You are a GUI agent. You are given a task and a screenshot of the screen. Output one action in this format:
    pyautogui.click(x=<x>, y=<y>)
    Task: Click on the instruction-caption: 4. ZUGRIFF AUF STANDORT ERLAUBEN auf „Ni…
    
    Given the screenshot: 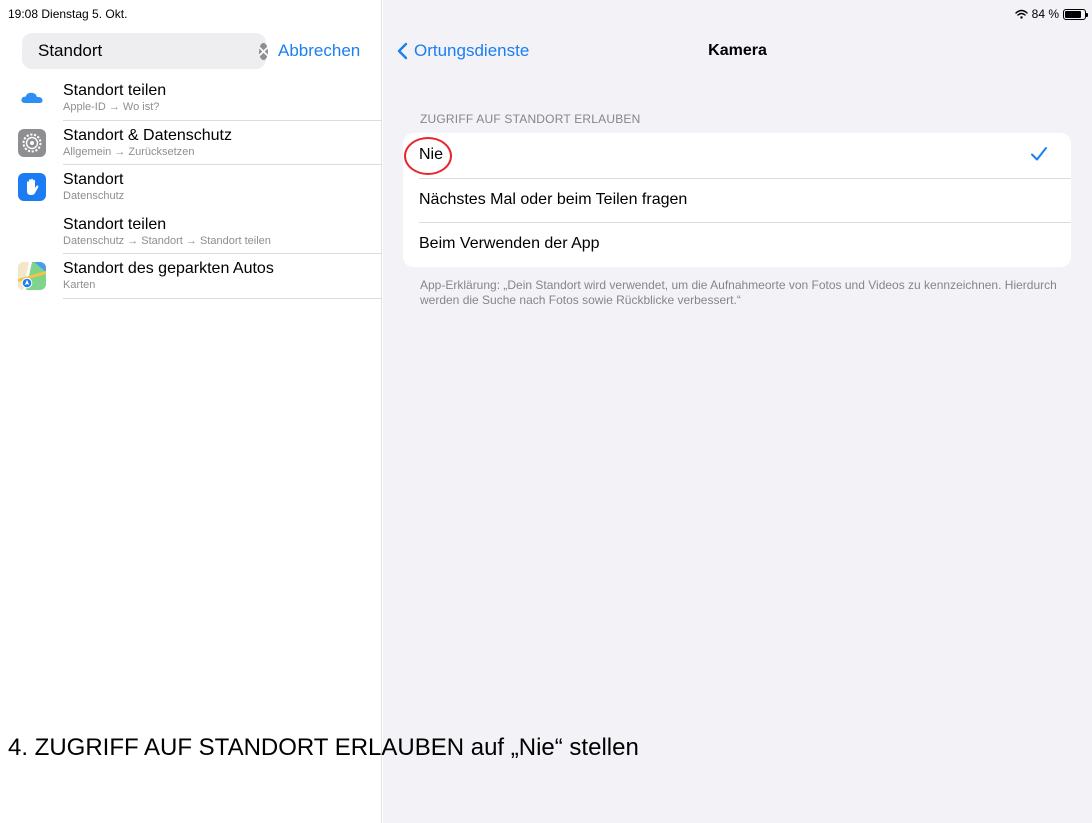 What is the action you would take?
    pyautogui.click(x=323, y=747)
    